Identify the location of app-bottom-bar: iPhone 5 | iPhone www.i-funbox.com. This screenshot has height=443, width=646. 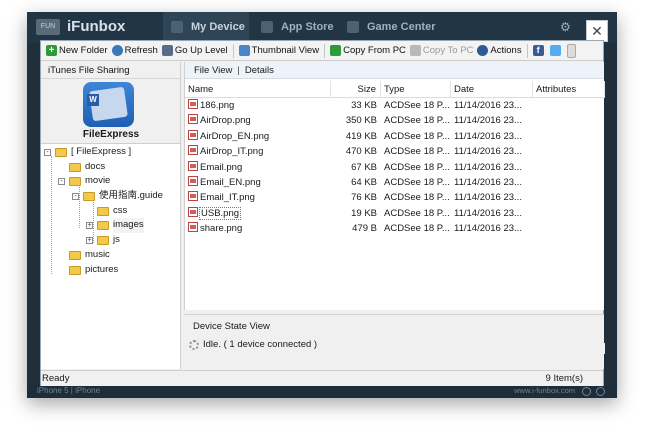
(322, 391).